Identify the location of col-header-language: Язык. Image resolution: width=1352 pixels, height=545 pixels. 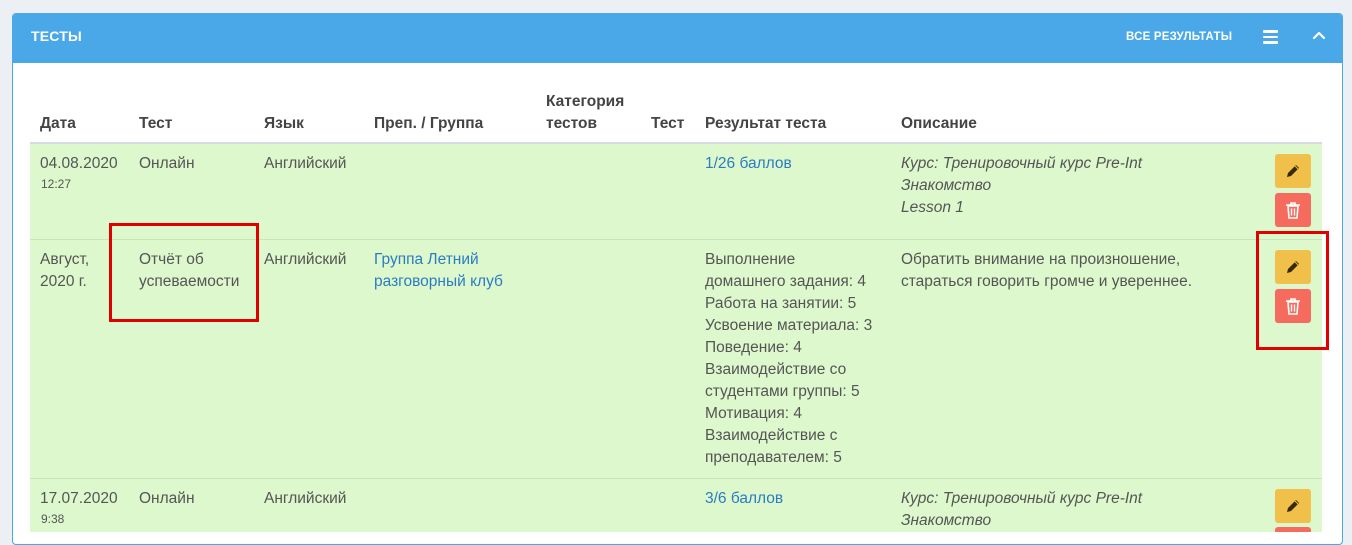
(284, 123).